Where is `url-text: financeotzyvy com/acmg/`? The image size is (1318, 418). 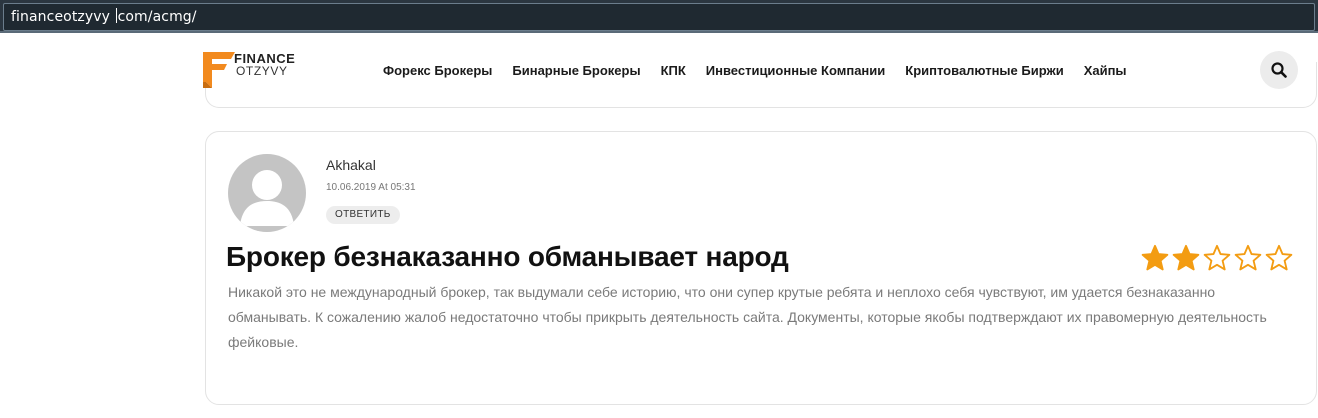
url-text: financeotzyvy com/acmg/ is located at coordinates (104, 16).